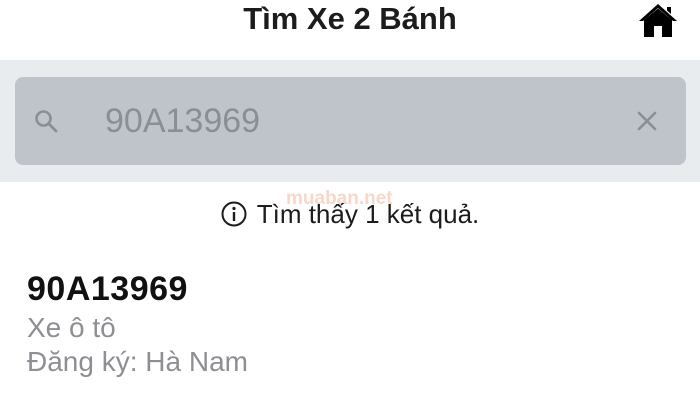  I want to click on license-plate: 90A13969, so click(107, 289).